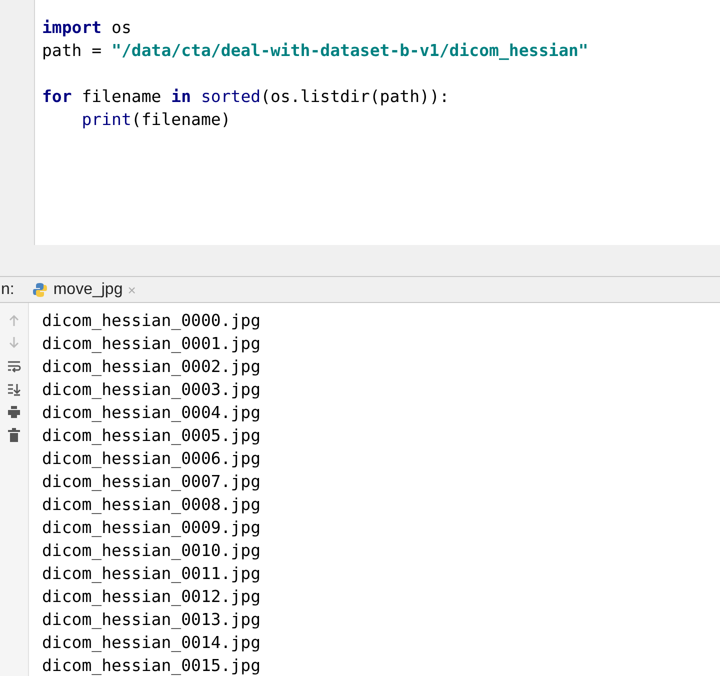  Describe the element at coordinates (7, 289) in the screenshot. I see `run-label: n:` at that location.